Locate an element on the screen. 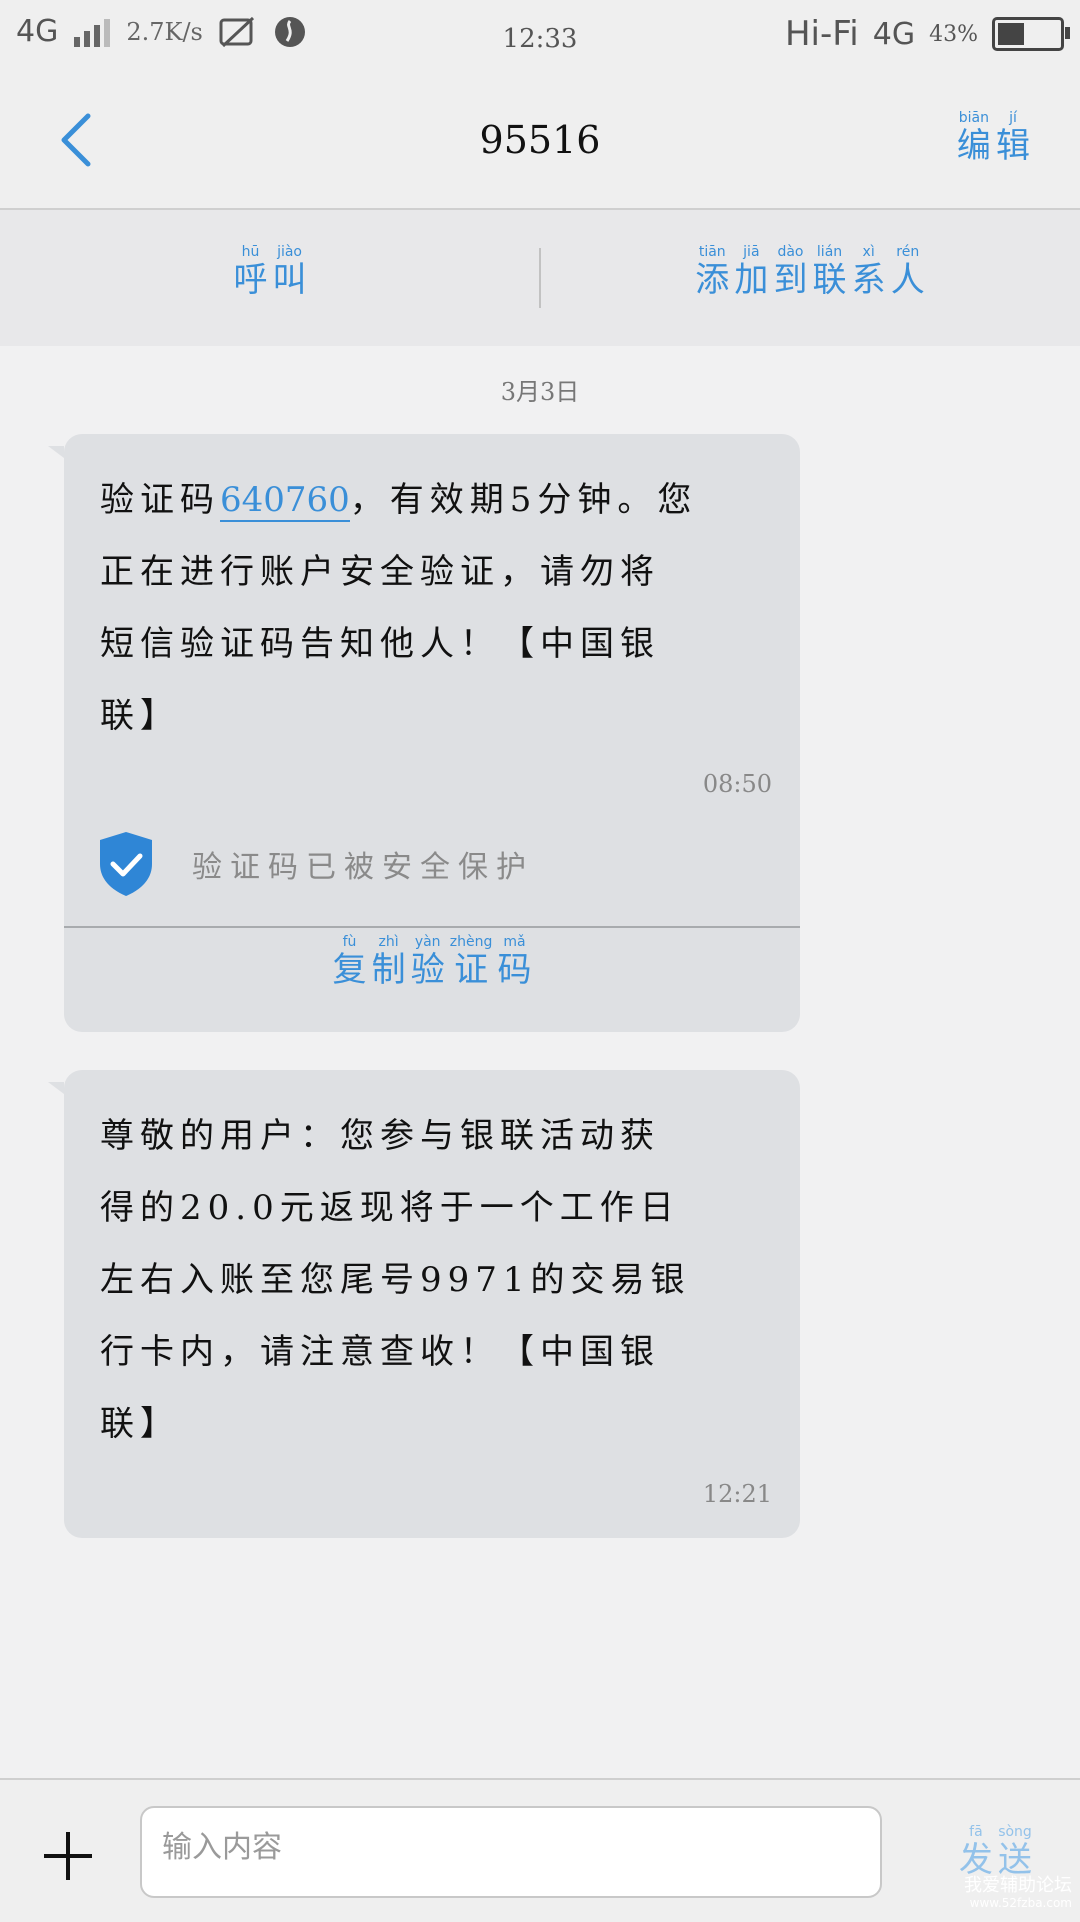 The width and height of the screenshot is (1080, 1922). conversation-header: 95516 biān 编 jí 辑 is located at coordinates (540, 145).